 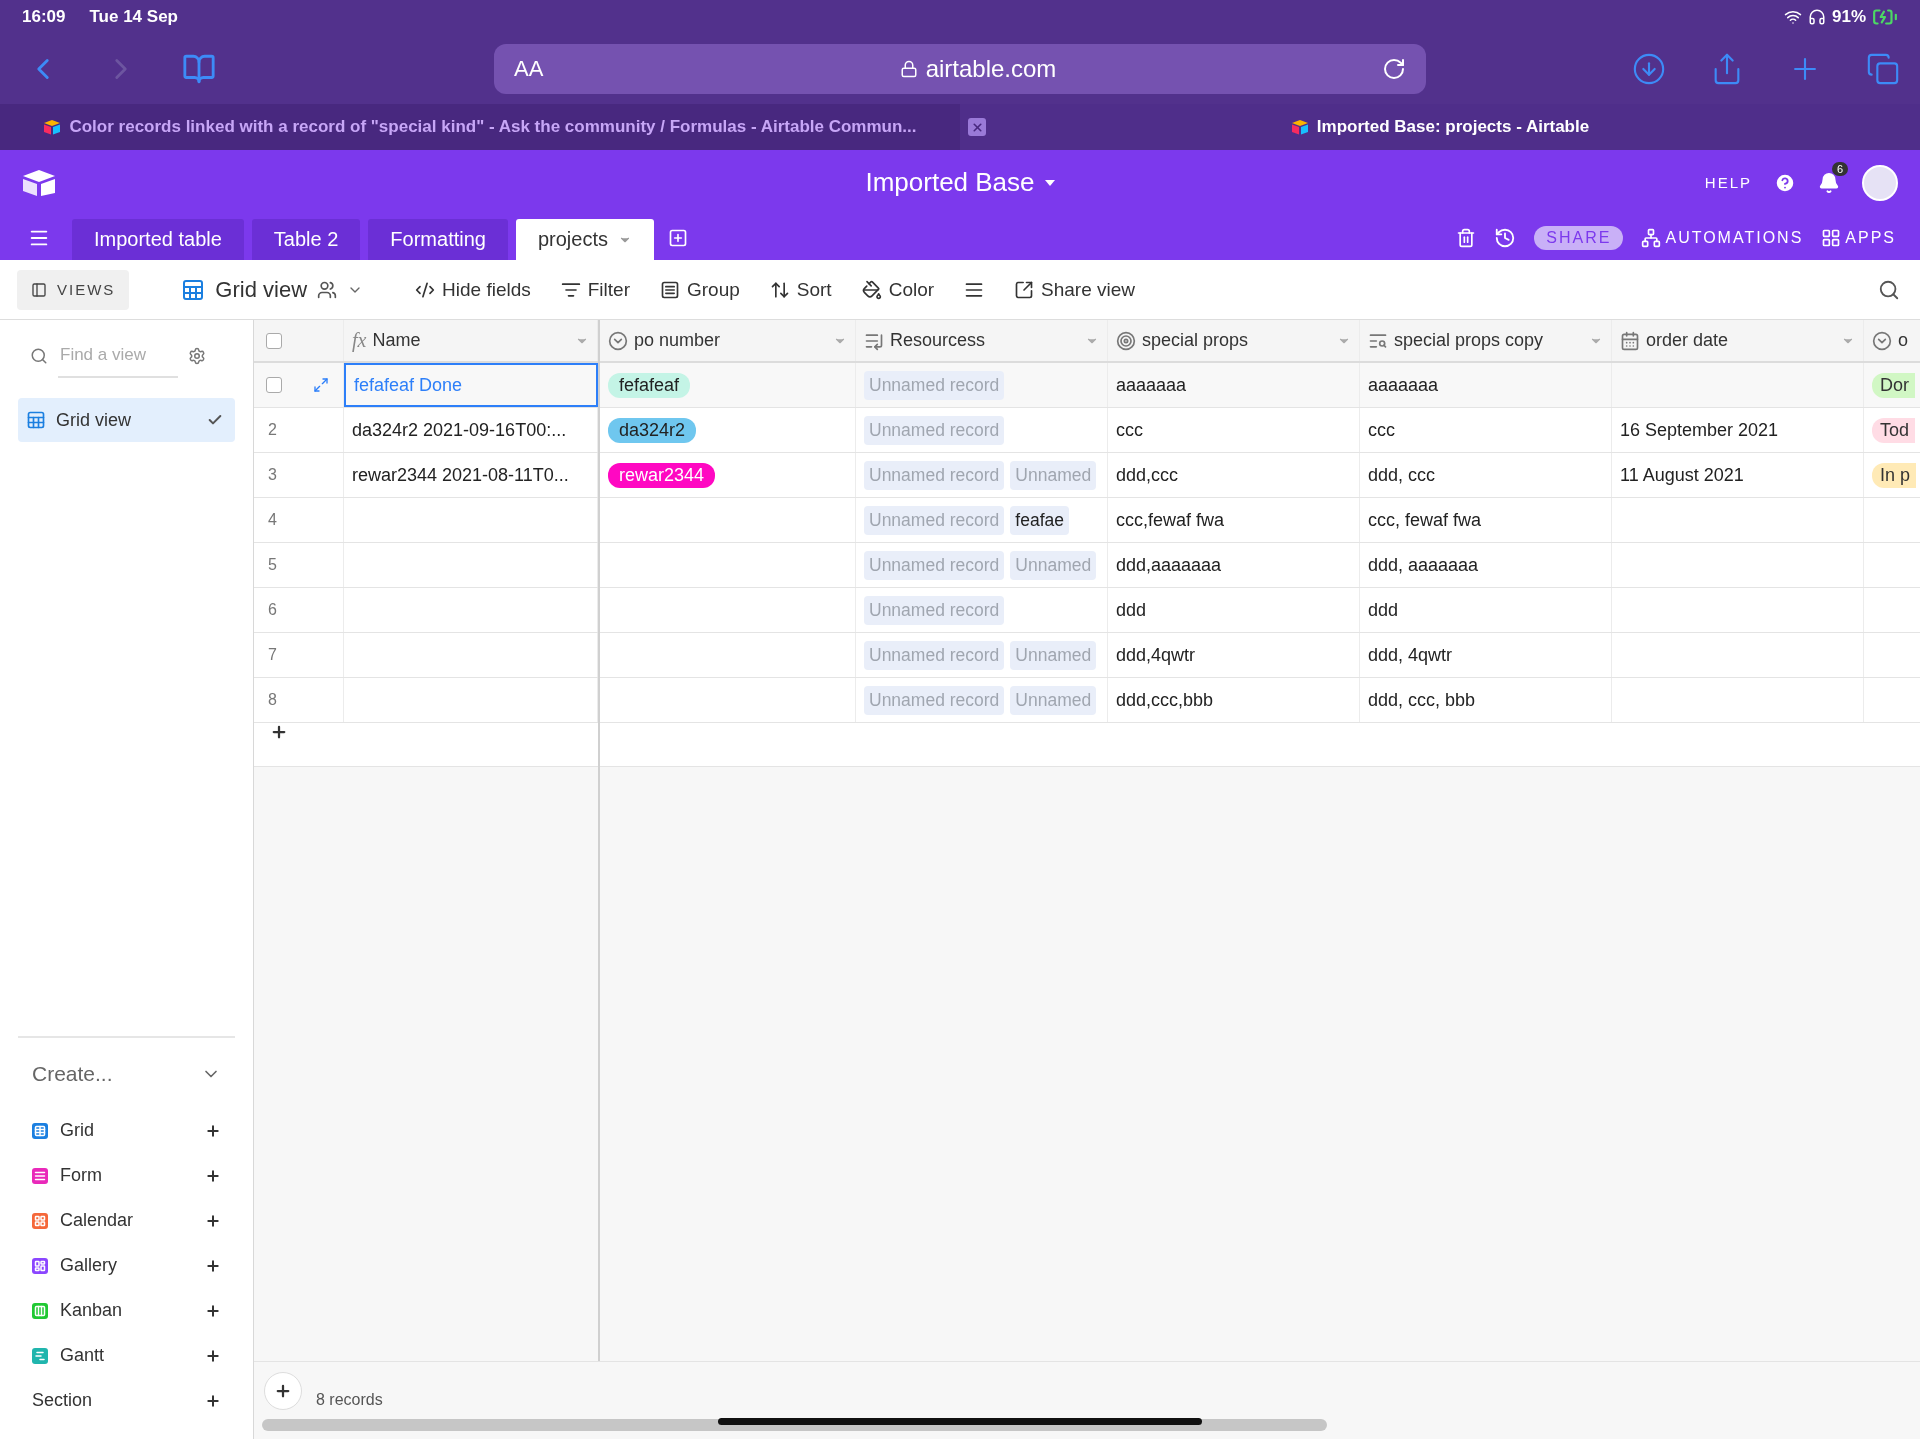 What do you see at coordinates (1738, 340) in the screenshot?
I see `column-header: order date` at bounding box center [1738, 340].